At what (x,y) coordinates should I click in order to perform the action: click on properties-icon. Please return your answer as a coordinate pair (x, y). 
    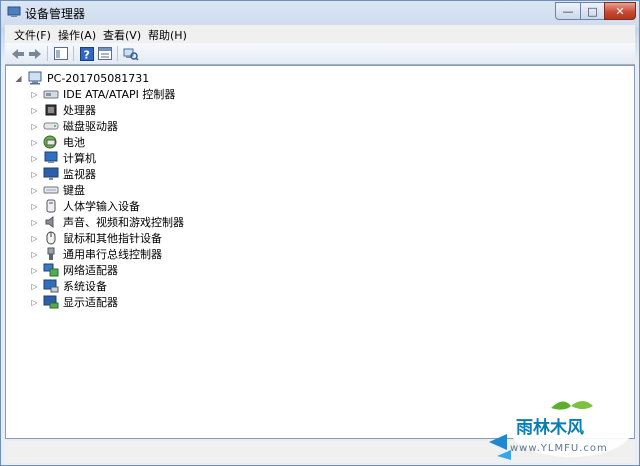
    Looking at the image, I should click on (105, 53).